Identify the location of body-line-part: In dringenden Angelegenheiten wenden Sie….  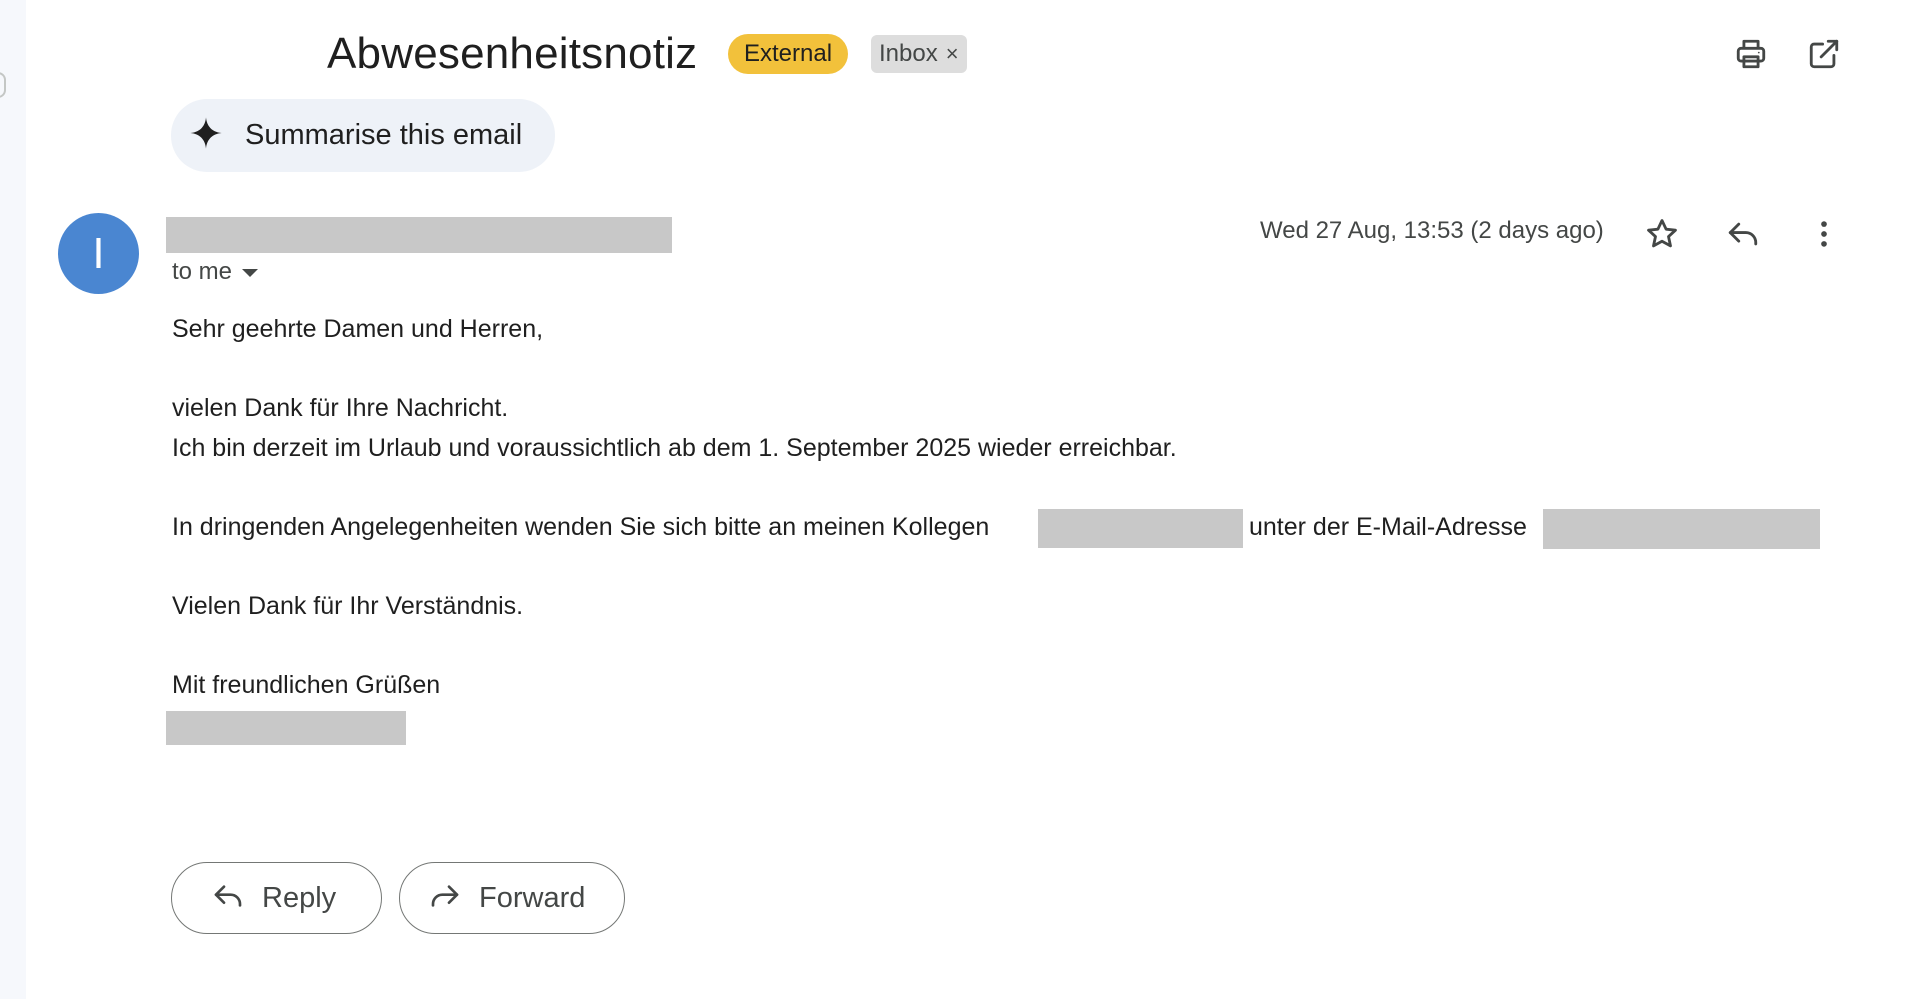
(581, 527).